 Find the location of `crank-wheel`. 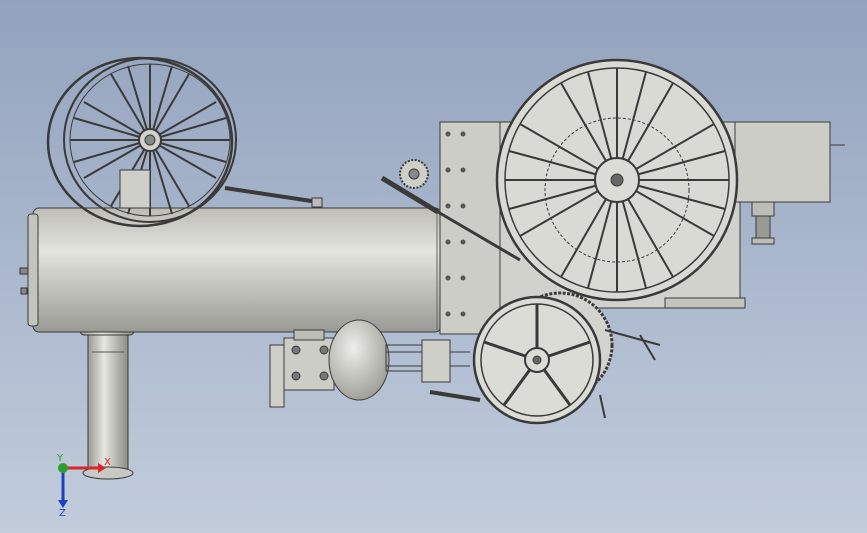

crank-wheel is located at coordinates (566, 358).